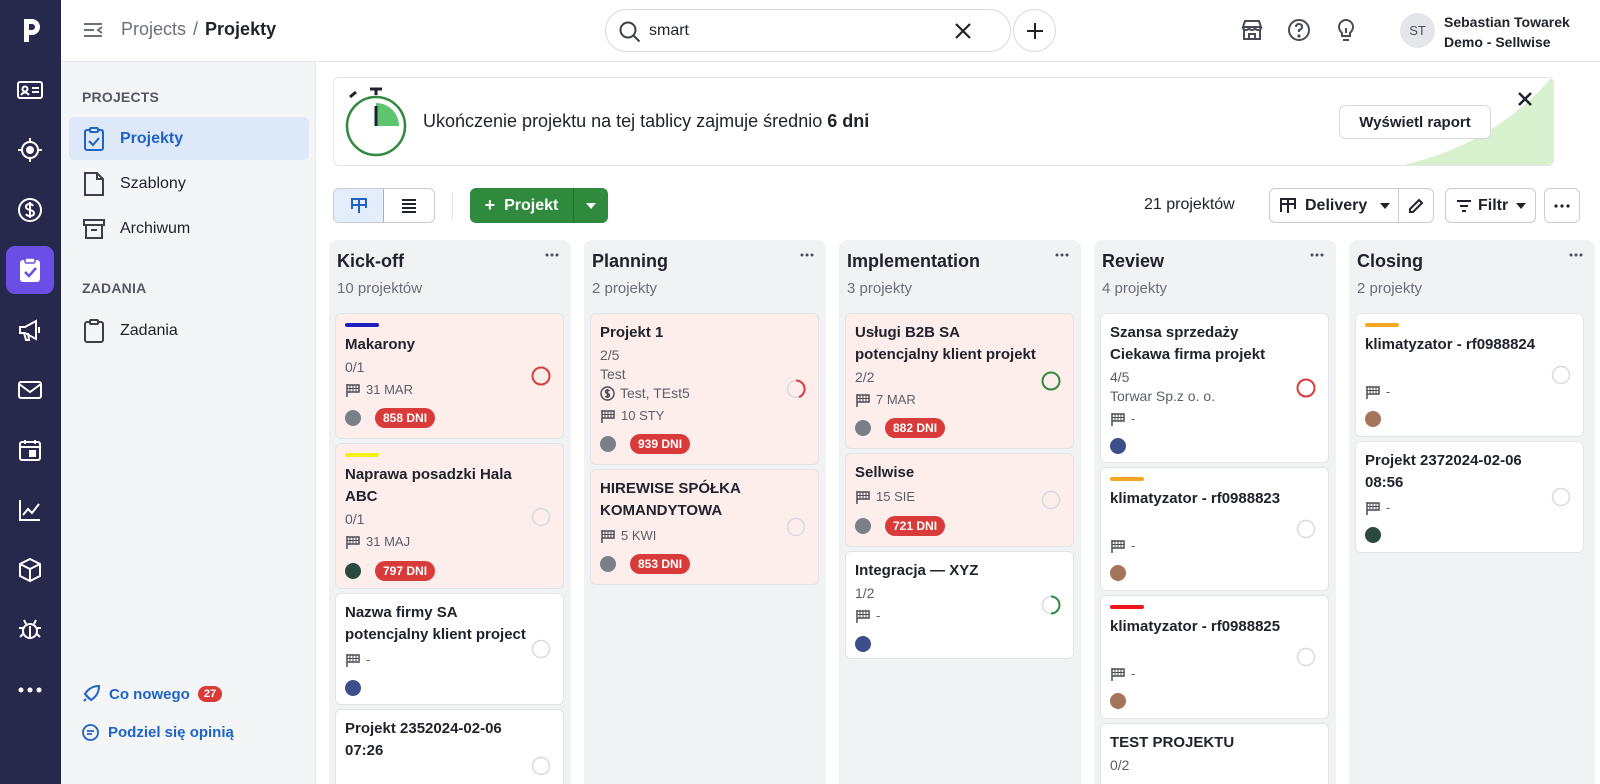 The width and height of the screenshot is (1600, 784). Describe the element at coordinates (30, 330) in the screenshot. I see `megaphone-icon` at that location.